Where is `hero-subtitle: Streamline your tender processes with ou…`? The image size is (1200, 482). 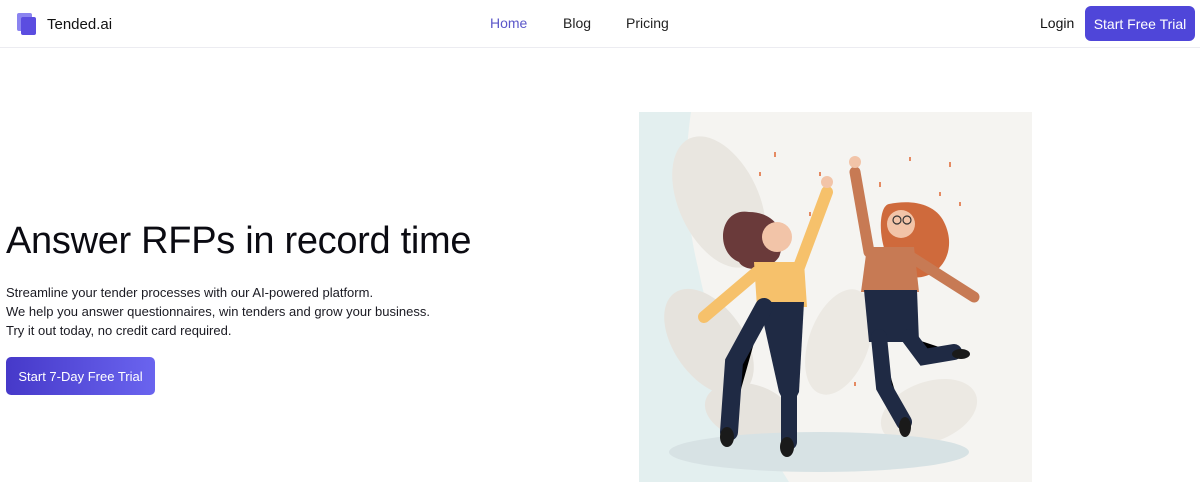
hero-subtitle: Streamline your tender processes with ou… is located at coordinates (218, 311).